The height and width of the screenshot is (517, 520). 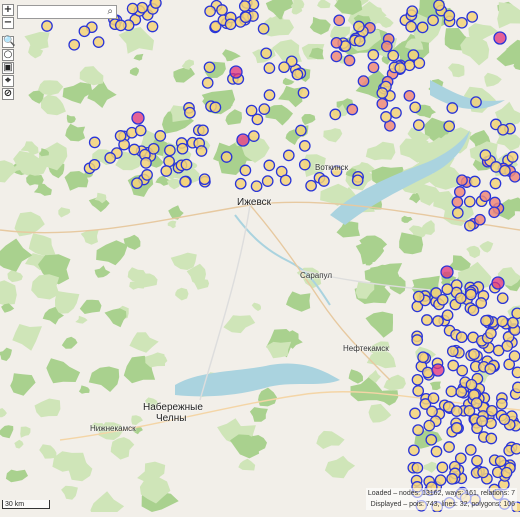 I want to click on search-input: ⌕, so click(x=67, y=12).